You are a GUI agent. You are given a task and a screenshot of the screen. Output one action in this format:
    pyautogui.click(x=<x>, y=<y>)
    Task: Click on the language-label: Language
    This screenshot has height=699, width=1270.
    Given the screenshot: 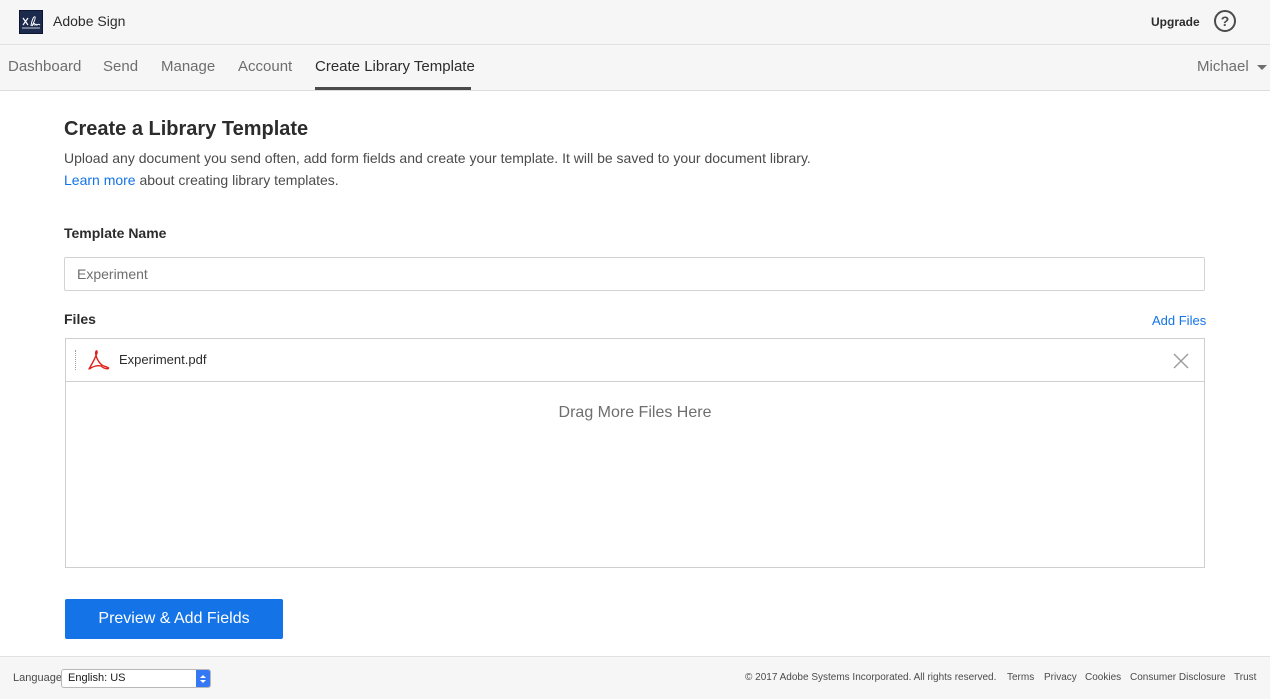 What is the action you would take?
    pyautogui.click(x=37, y=678)
    